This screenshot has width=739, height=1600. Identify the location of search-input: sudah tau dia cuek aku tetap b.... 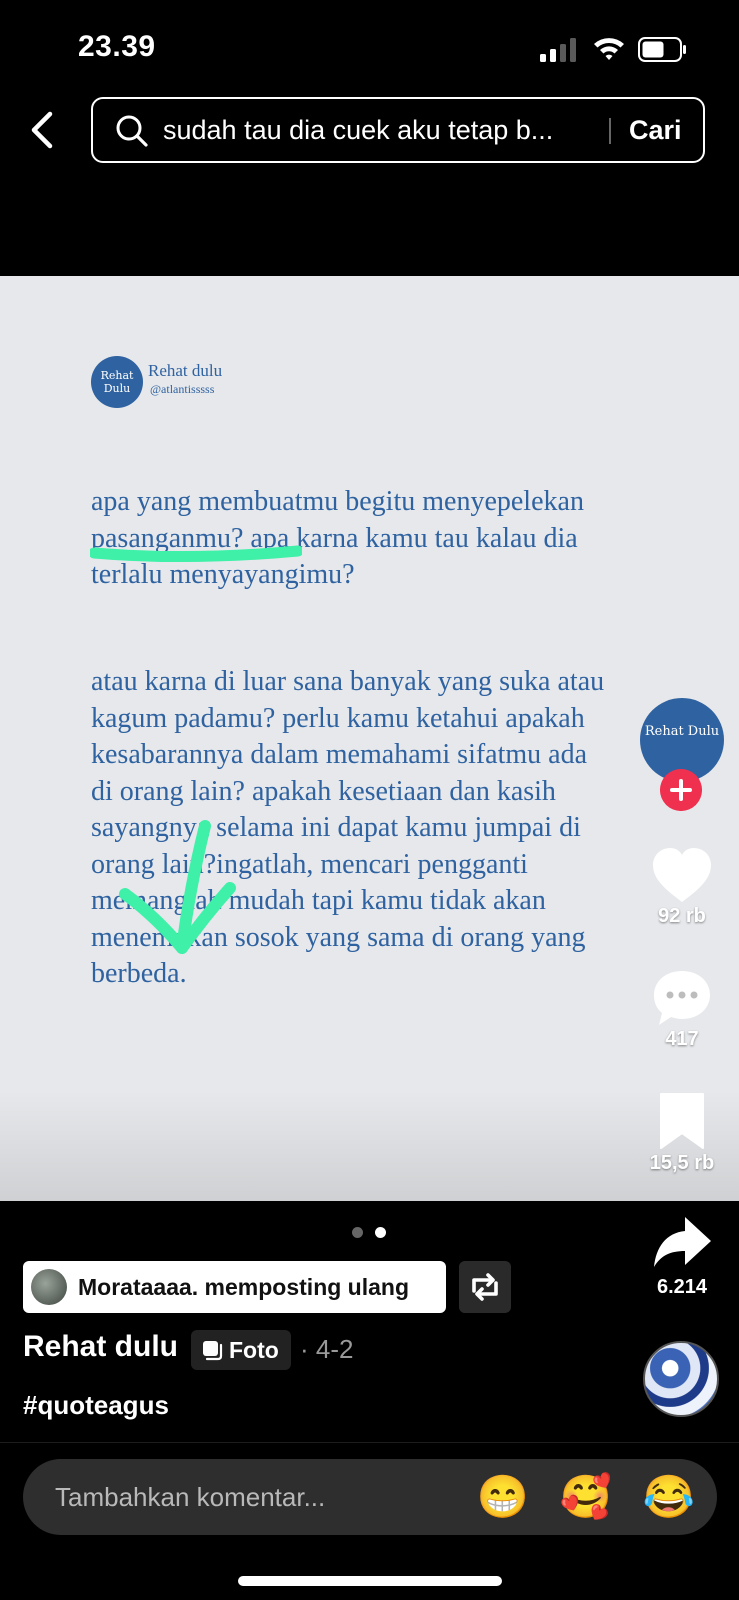
(383, 130).